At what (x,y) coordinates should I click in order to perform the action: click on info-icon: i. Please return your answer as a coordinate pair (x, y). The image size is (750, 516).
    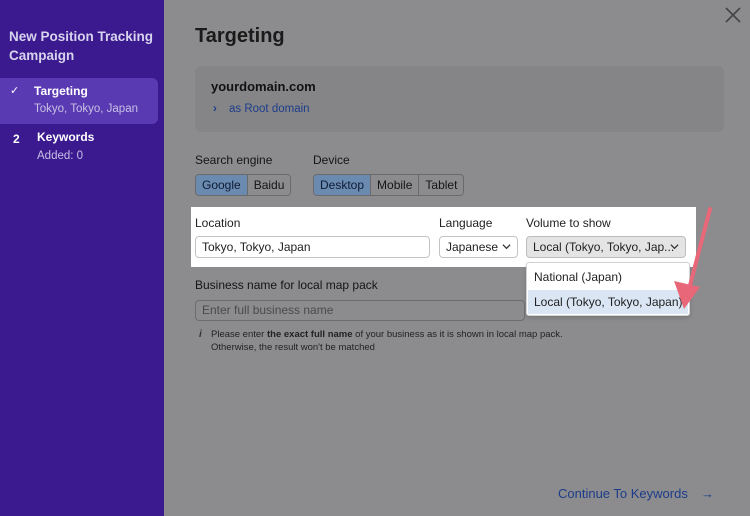
    Looking at the image, I should click on (200, 334).